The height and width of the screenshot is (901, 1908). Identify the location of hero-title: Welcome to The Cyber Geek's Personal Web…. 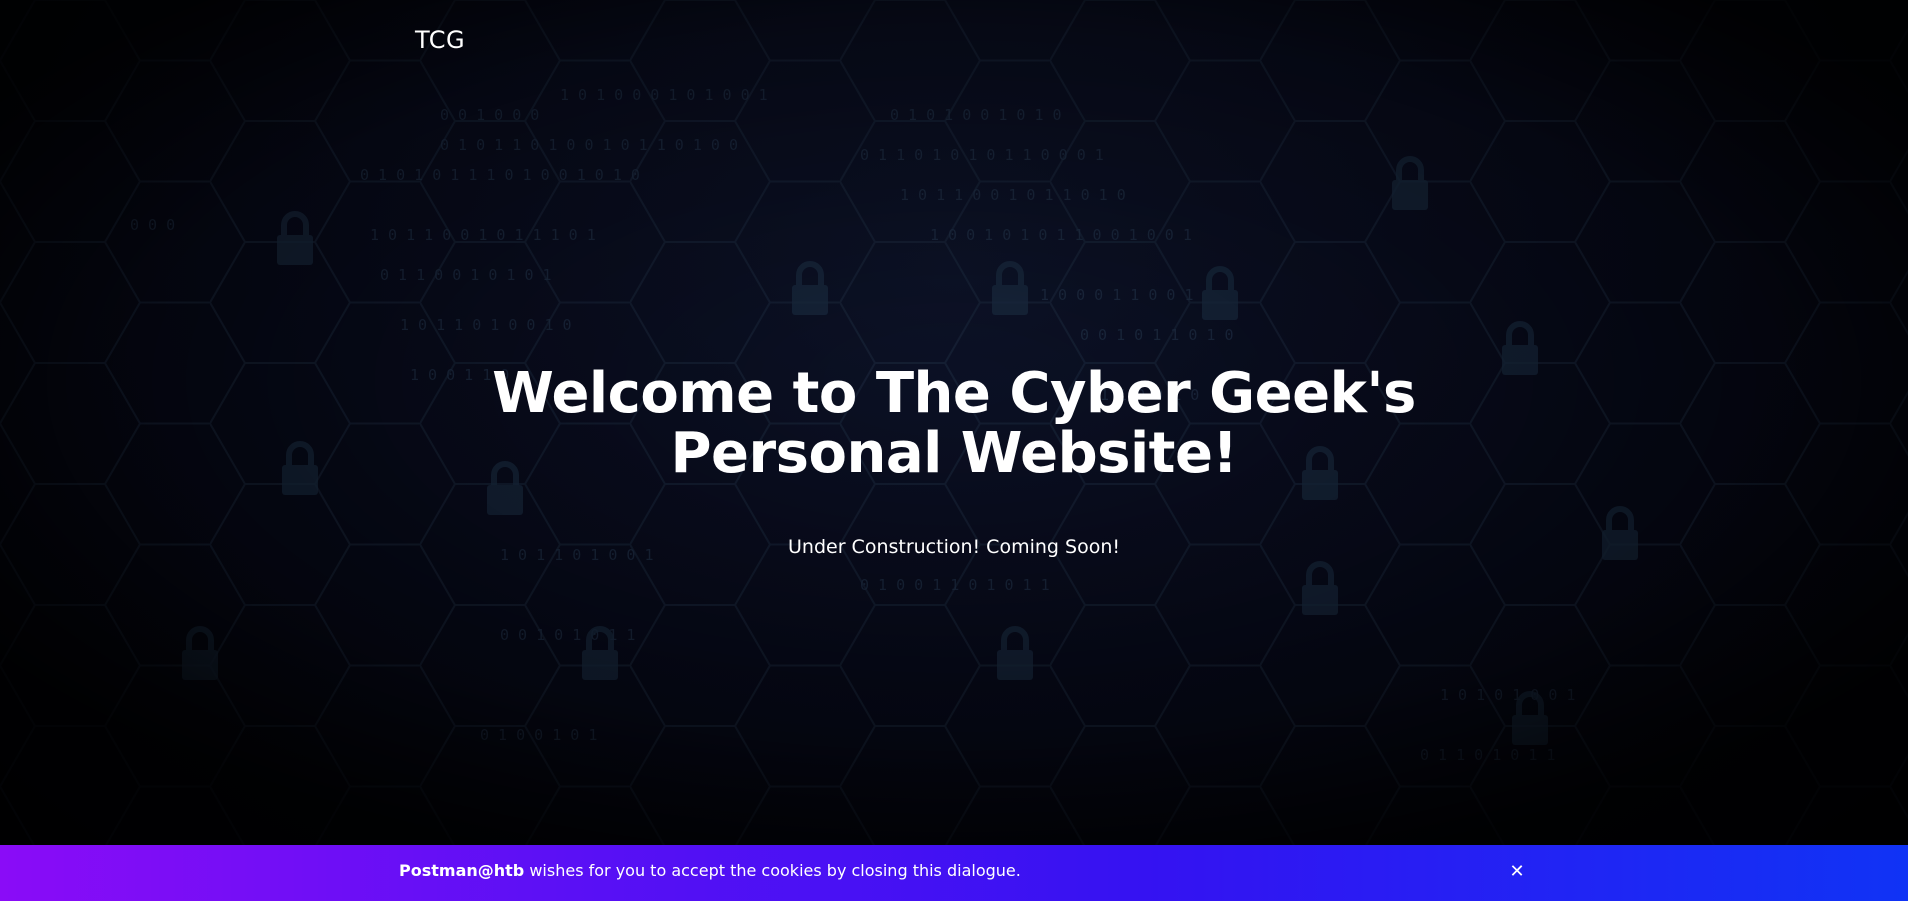
(954, 424).